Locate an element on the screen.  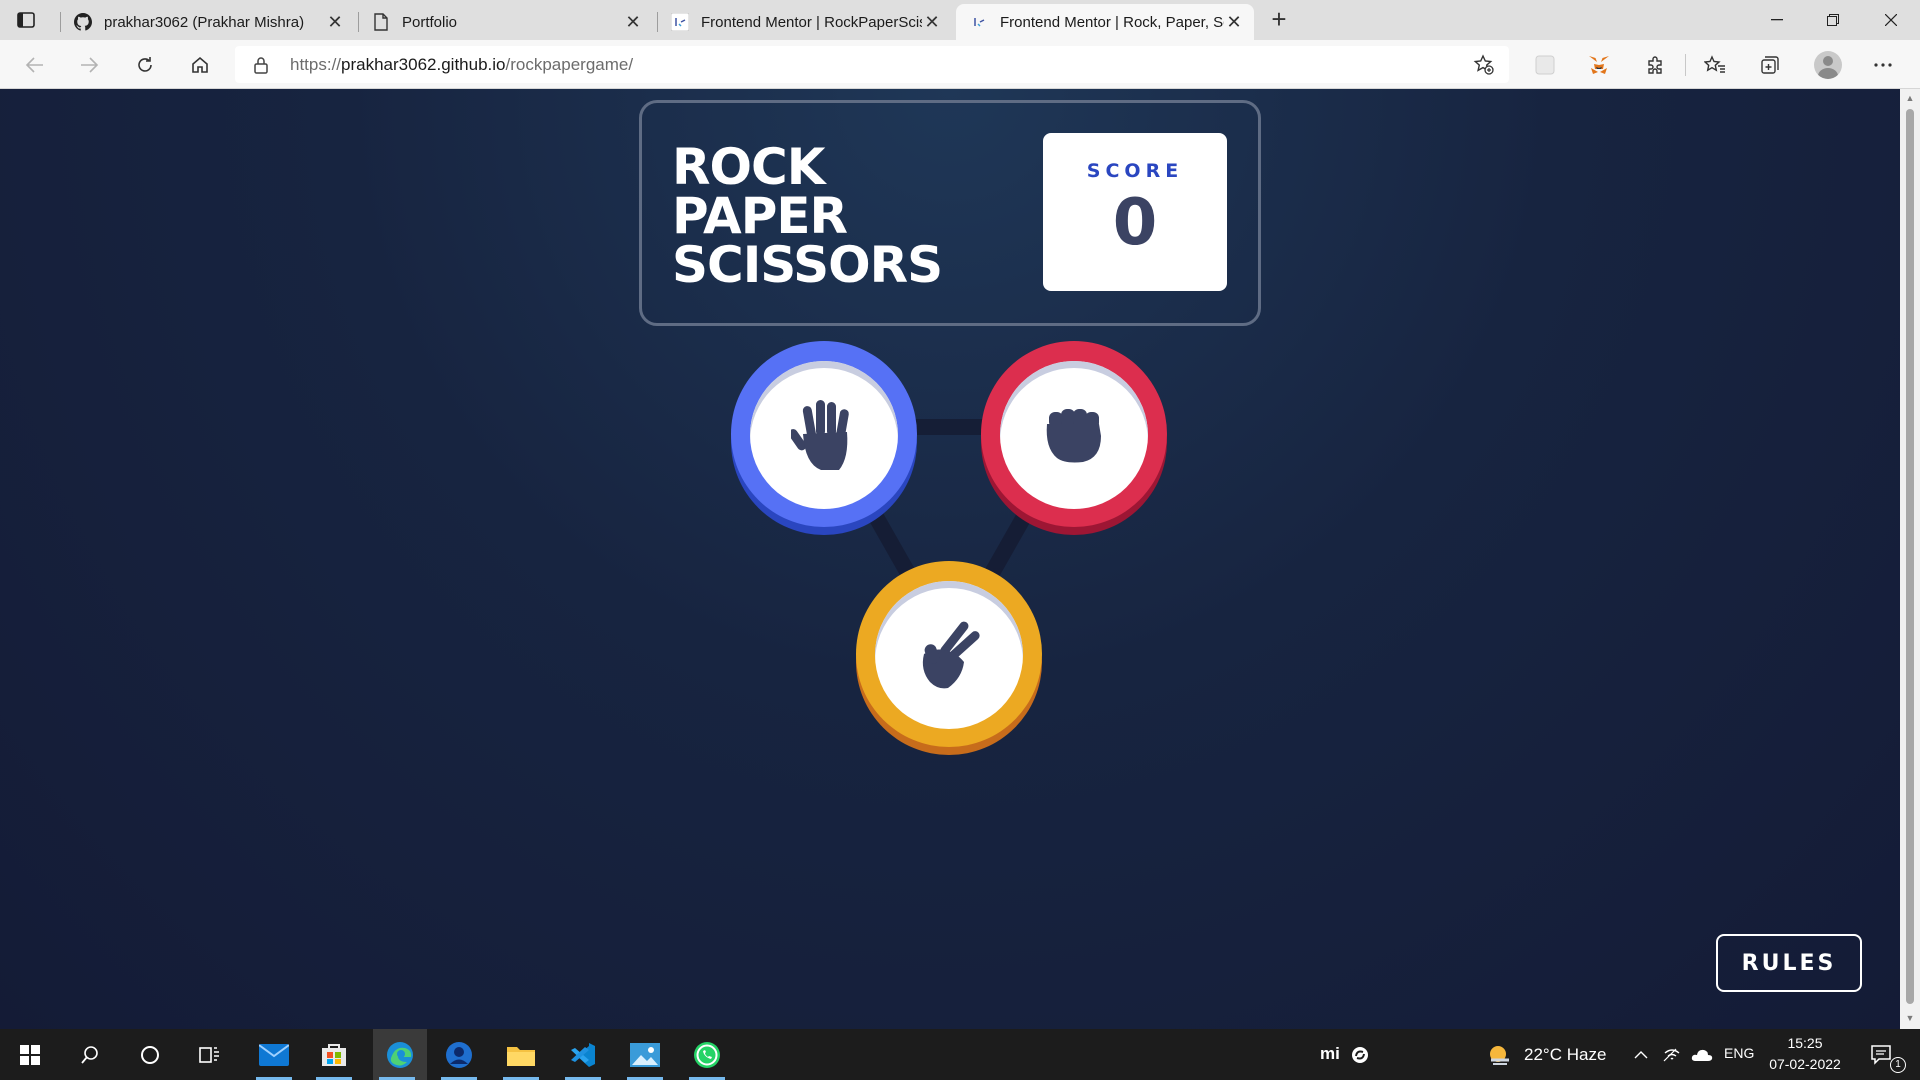
forward-icon is located at coordinates (89, 65).